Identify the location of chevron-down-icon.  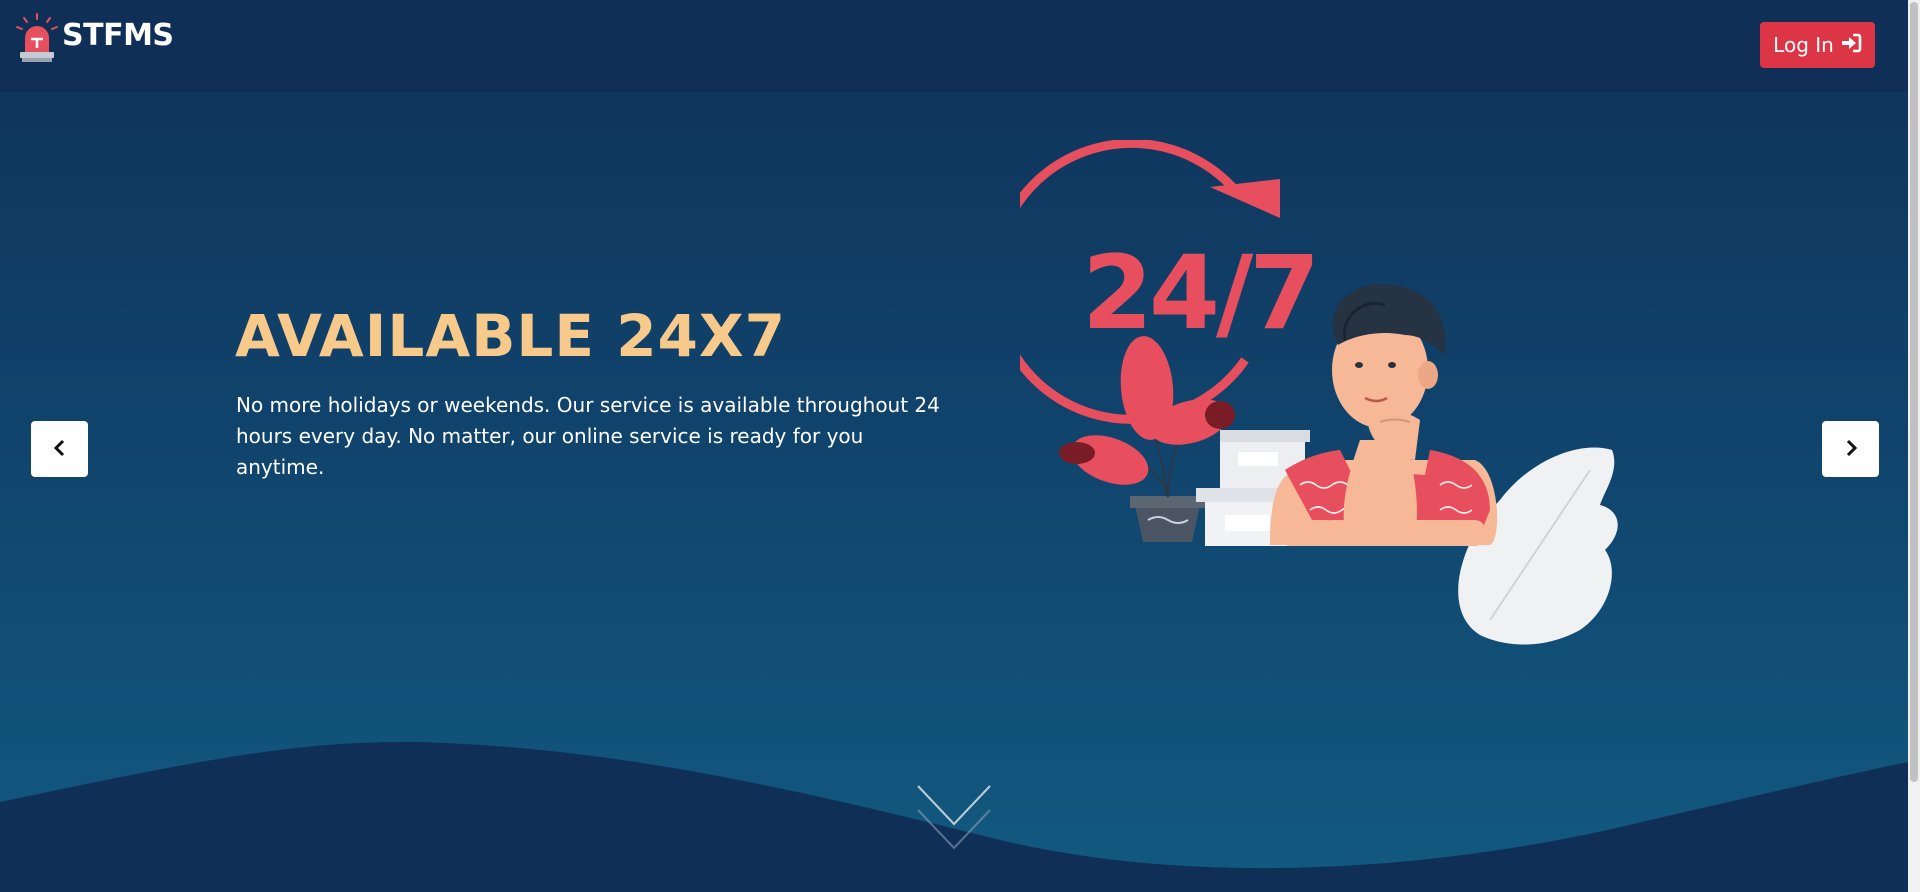
(954, 817).